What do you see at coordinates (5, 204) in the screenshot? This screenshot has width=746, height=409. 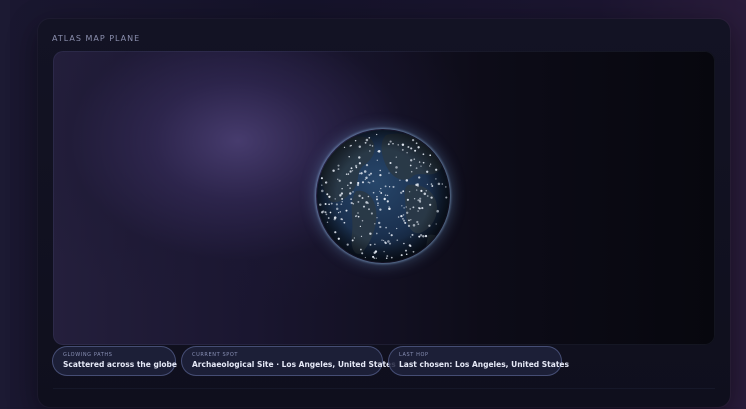 I see `window-edge` at bounding box center [5, 204].